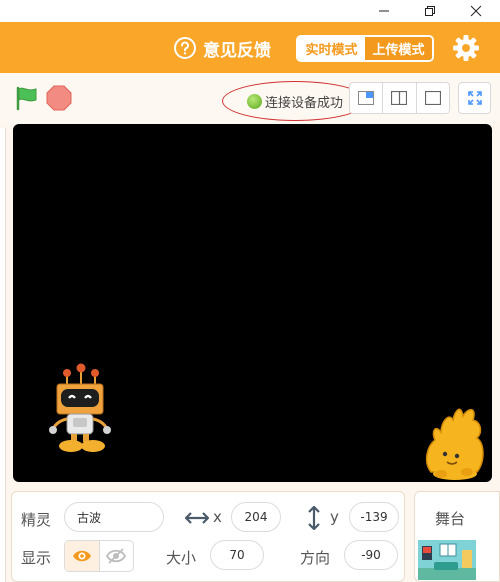  What do you see at coordinates (314, 518) in the screenshot?
I see `vertical-arrows-icon` at bounding box center [314, 518].